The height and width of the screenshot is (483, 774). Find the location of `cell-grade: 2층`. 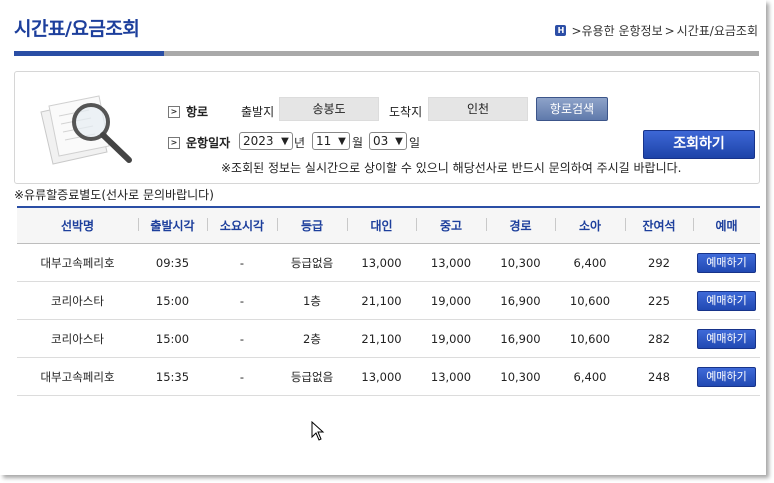

cell-grade: 2층 is located at coordinates (312, 338).